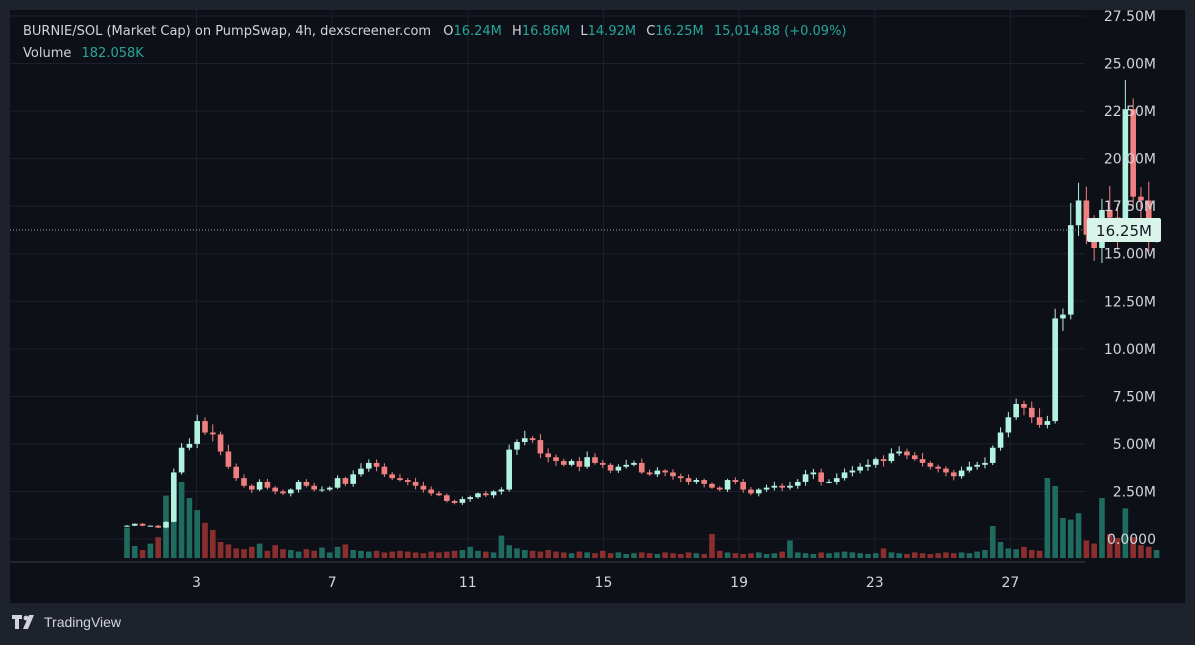 This screenshot has width=1195, height=645. I want to click on x-tick-label: 15, so click(604, 583).